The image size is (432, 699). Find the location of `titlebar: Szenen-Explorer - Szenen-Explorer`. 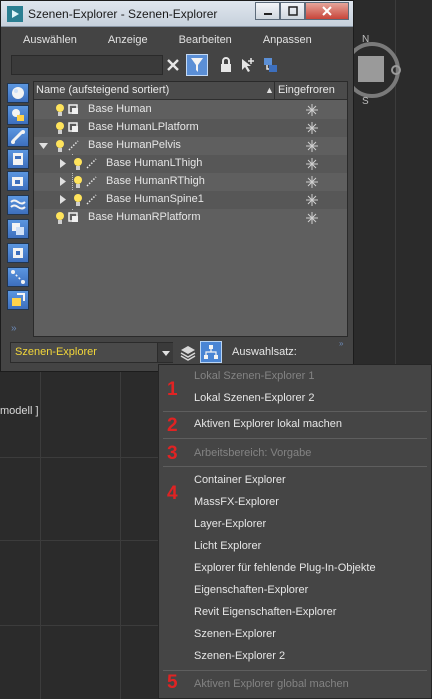

titlebar: Szenen-Explorer - Szenen-Explorer is located at coordinates (177, 14).